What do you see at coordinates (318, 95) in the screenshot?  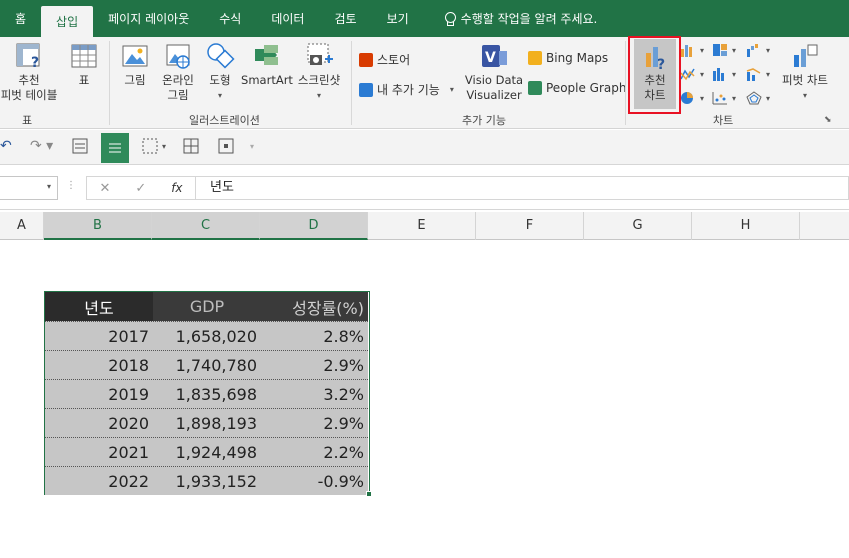 I see `screenshot-dropdown-icon: ▾` at bounding box center [318, 95].